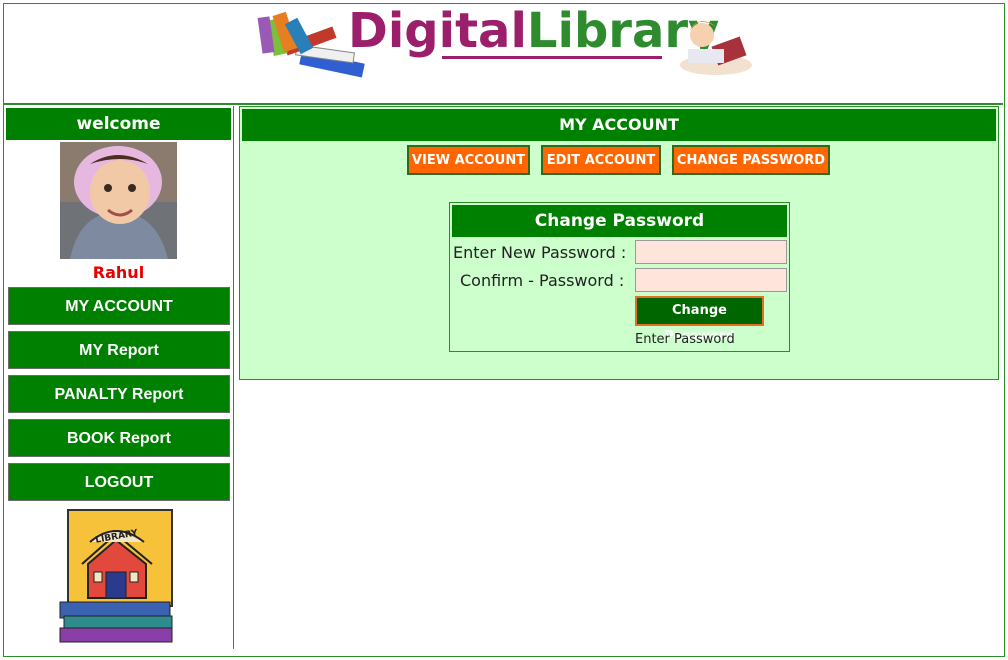 Image resolution: width=1008 pixels, height=660 pixels. What do you see at coordinates (468, 160) in the screenshot?
I see `view-account-button: VIEW ACCOUNT` at bounding box center [468, 160].